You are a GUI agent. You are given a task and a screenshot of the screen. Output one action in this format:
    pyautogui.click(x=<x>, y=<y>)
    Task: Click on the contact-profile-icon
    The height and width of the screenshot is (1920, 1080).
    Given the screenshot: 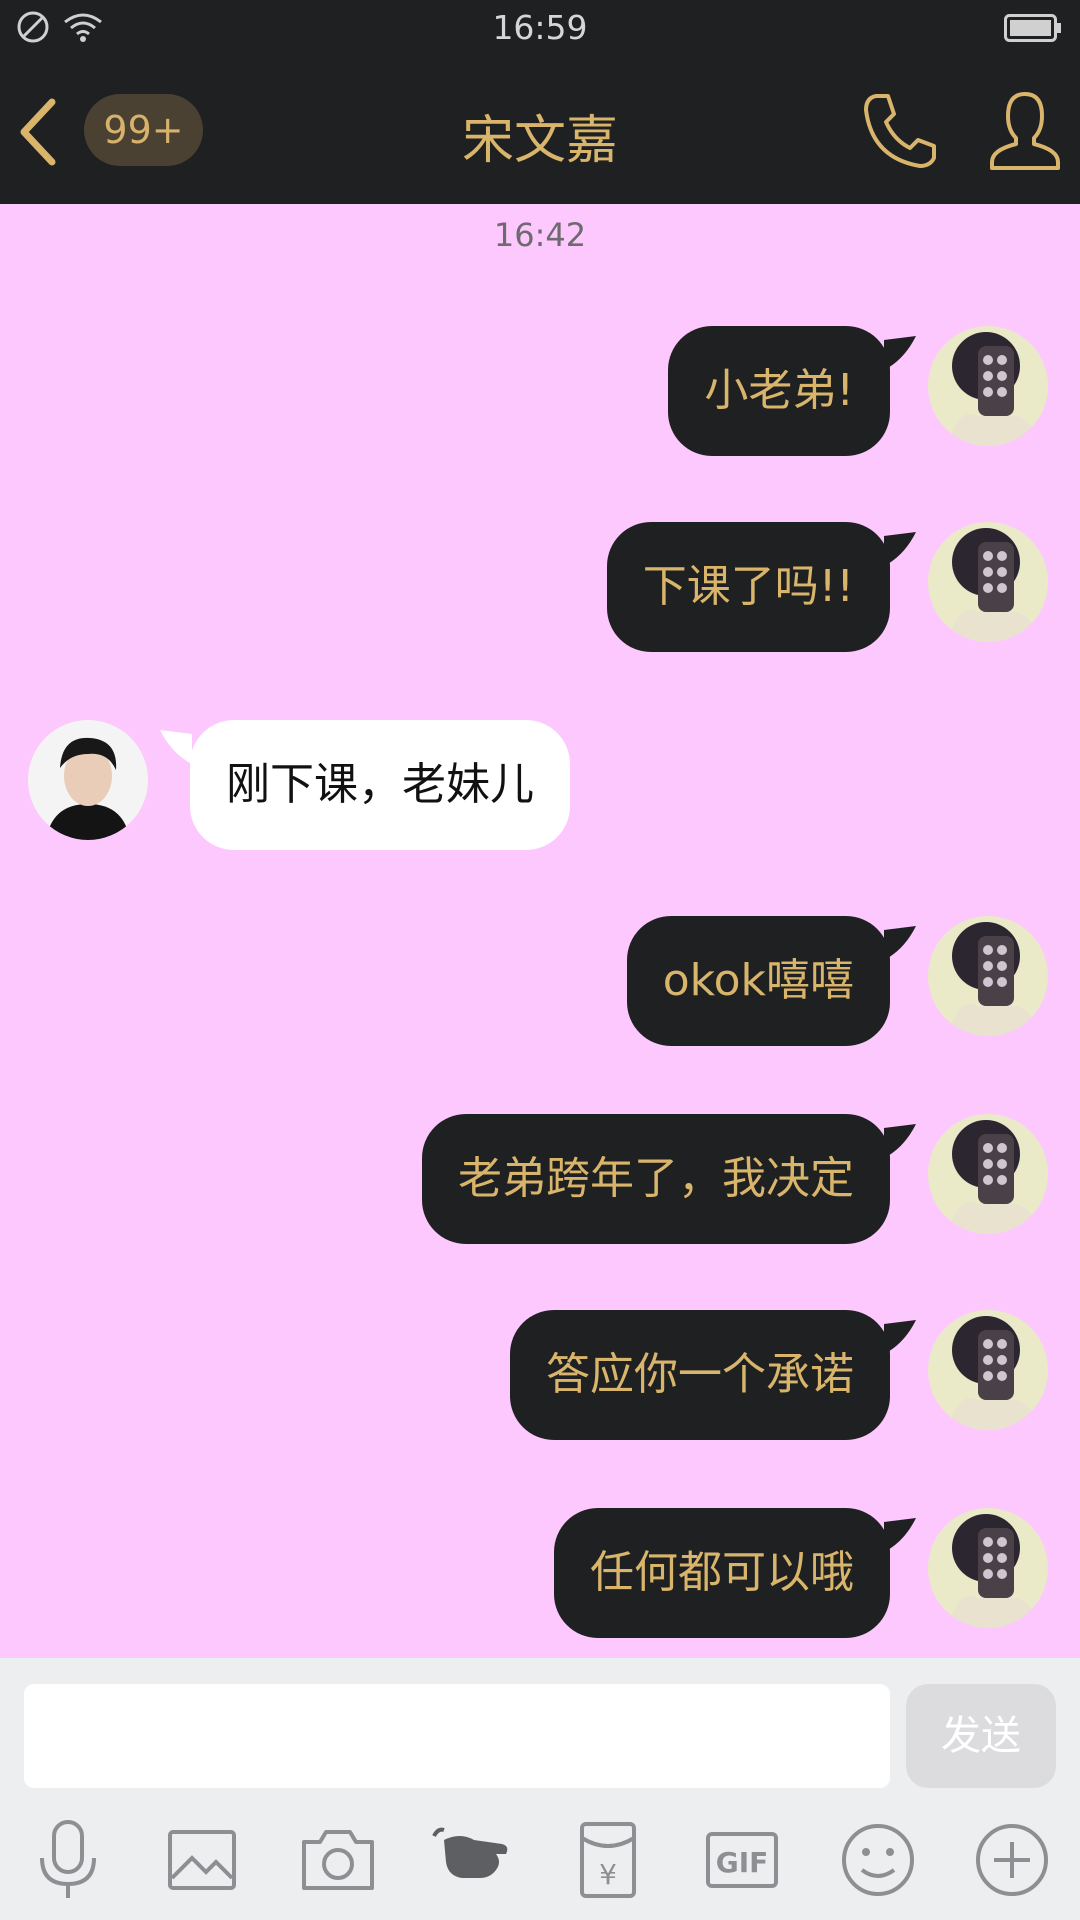 What is the action you would take?
    pyautogui.click(x=1025, y=131)
    